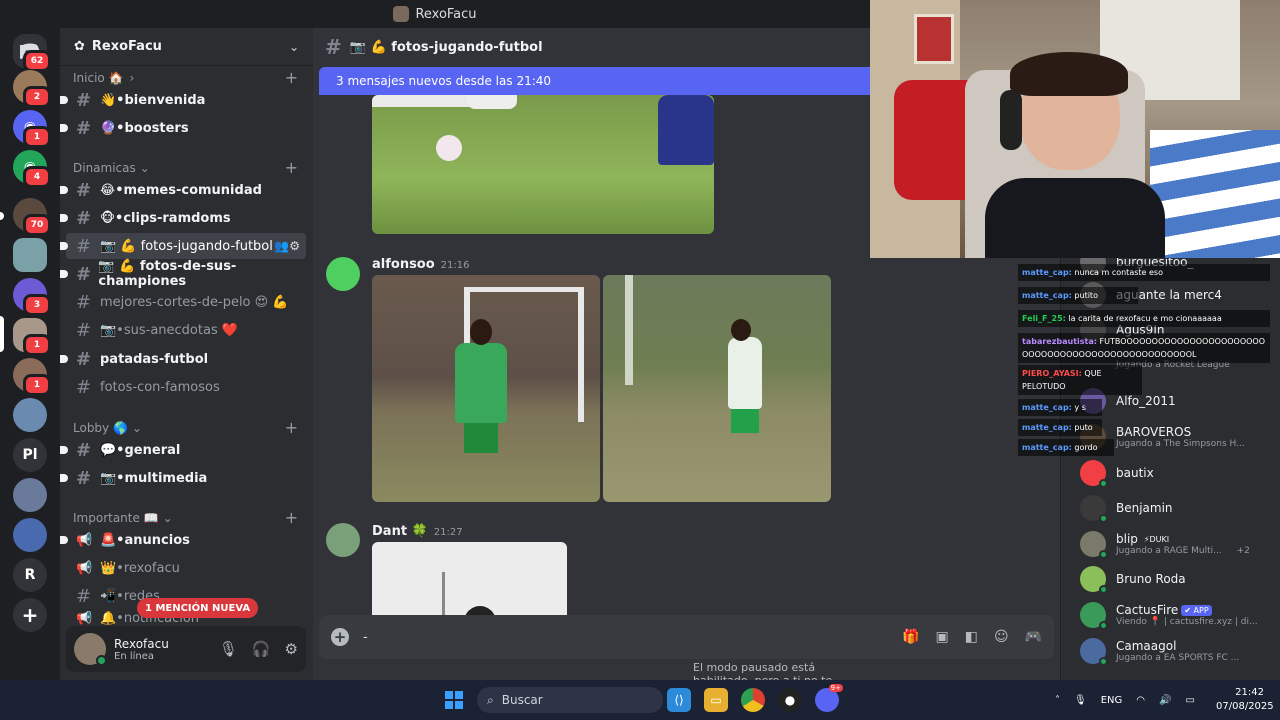 The image size is (1280, 720). What do you see at coordinates (185, 427) in the screenshot?
I see `category-lobby: Lobby 🌎 ⌄ +` at bounding box center [185, 427].